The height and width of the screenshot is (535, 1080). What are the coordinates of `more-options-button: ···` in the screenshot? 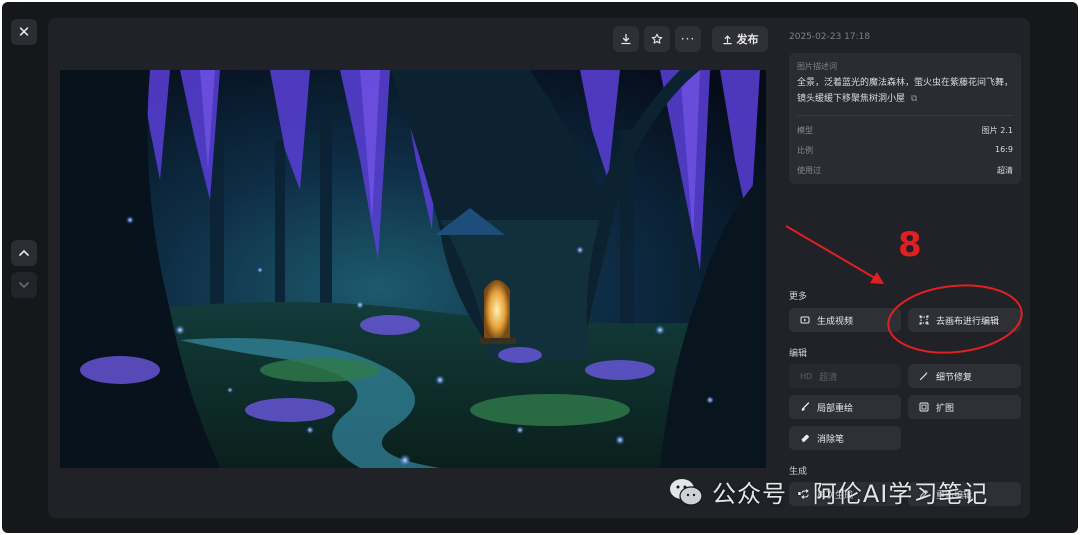 It's located at (688, 39).